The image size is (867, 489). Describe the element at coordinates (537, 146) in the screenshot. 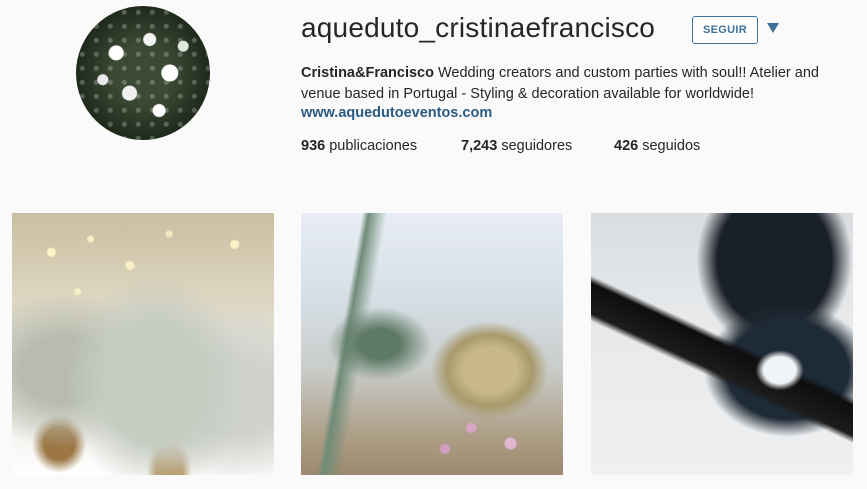

I see `followers-label: seguidores` at that location.